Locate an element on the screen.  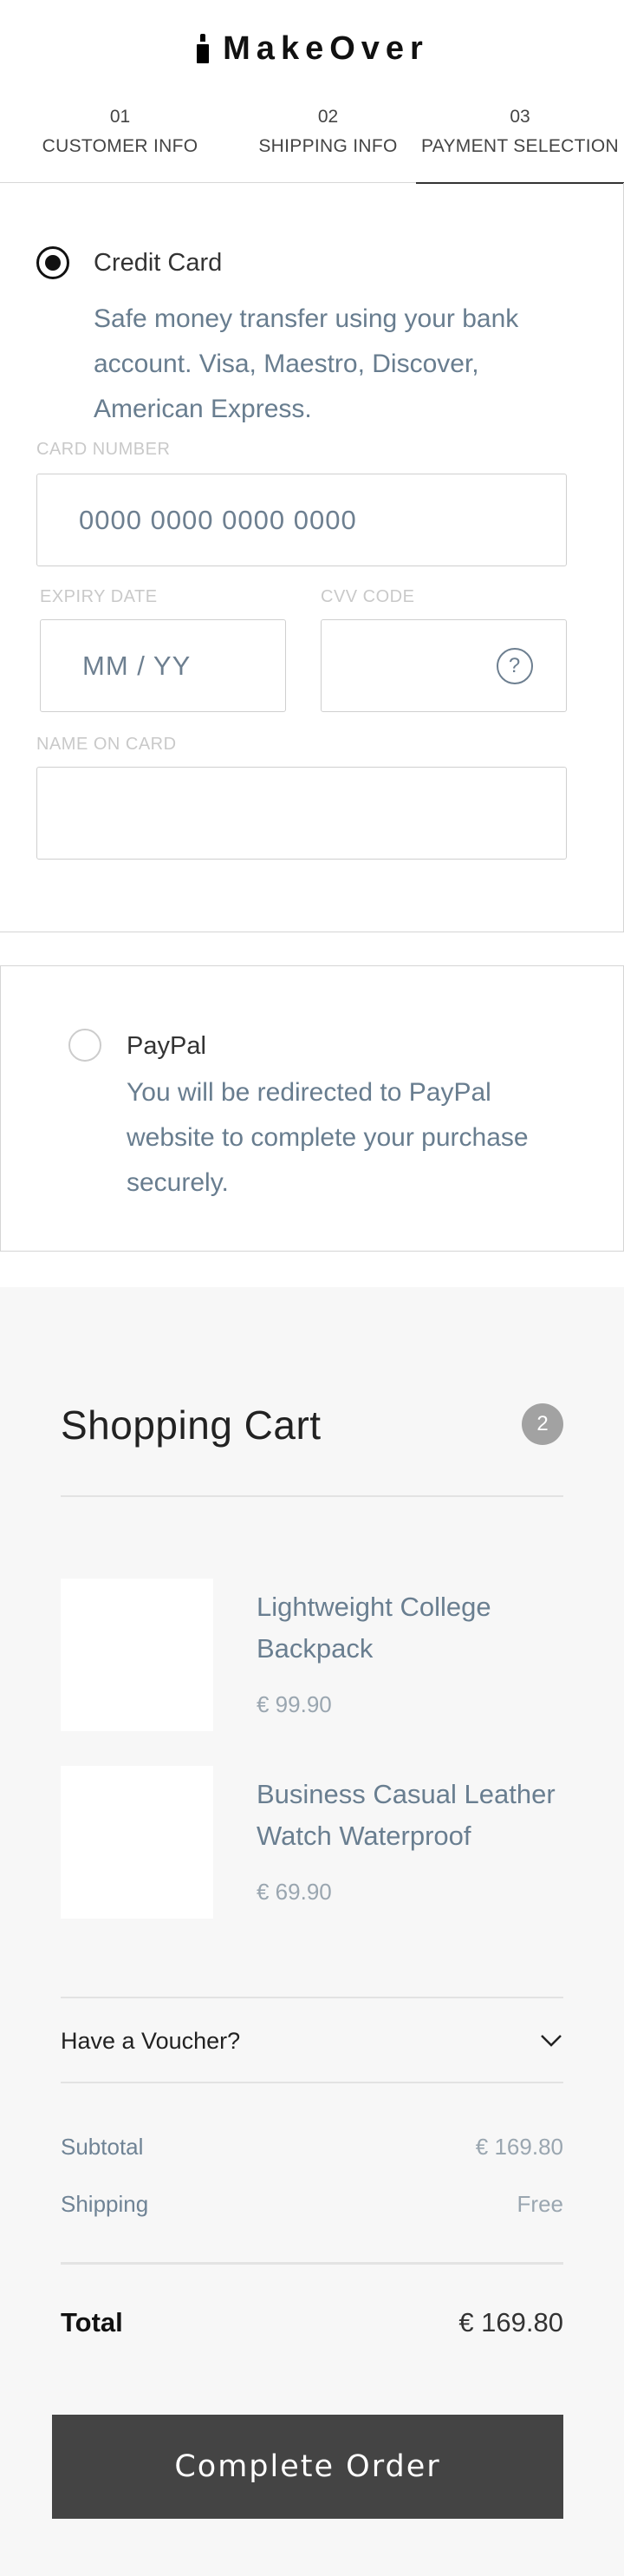
shipping-label: Shipping is located at coordinates (105, 2204).